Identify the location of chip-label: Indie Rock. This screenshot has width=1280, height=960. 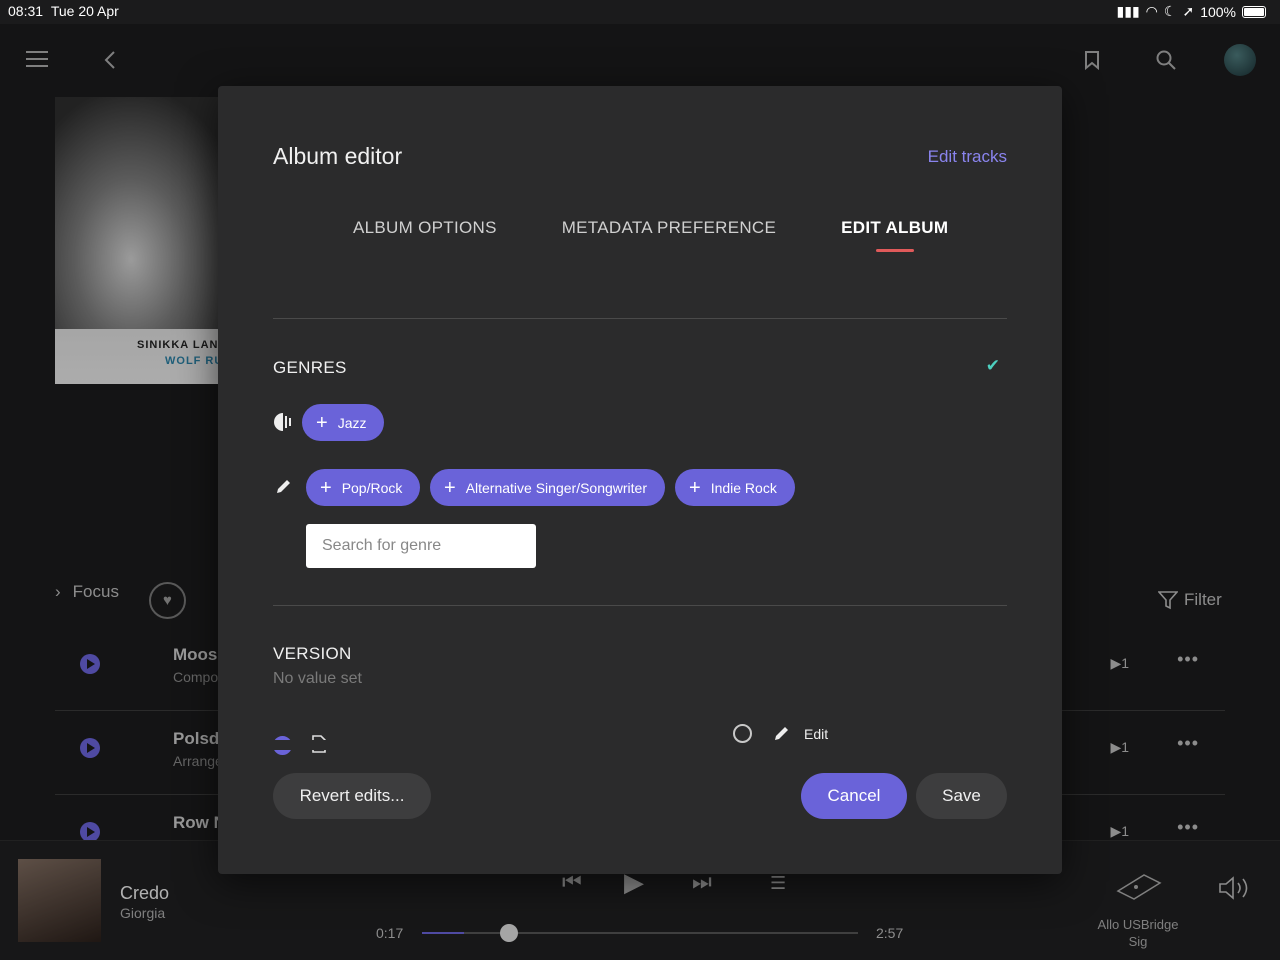
(743, 487).